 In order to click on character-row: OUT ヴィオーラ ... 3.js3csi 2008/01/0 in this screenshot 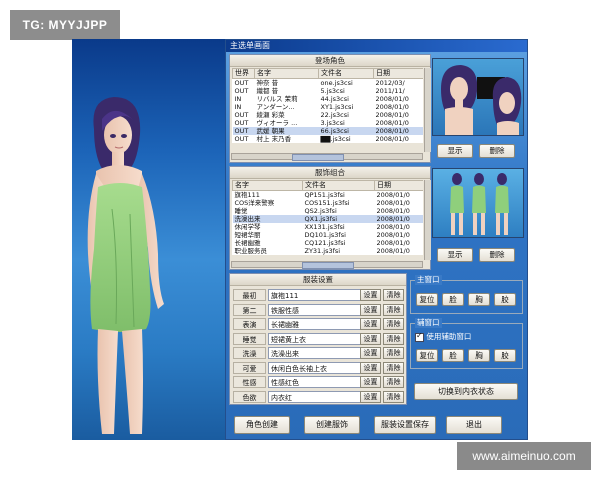, I will do `click(328, 123)`.